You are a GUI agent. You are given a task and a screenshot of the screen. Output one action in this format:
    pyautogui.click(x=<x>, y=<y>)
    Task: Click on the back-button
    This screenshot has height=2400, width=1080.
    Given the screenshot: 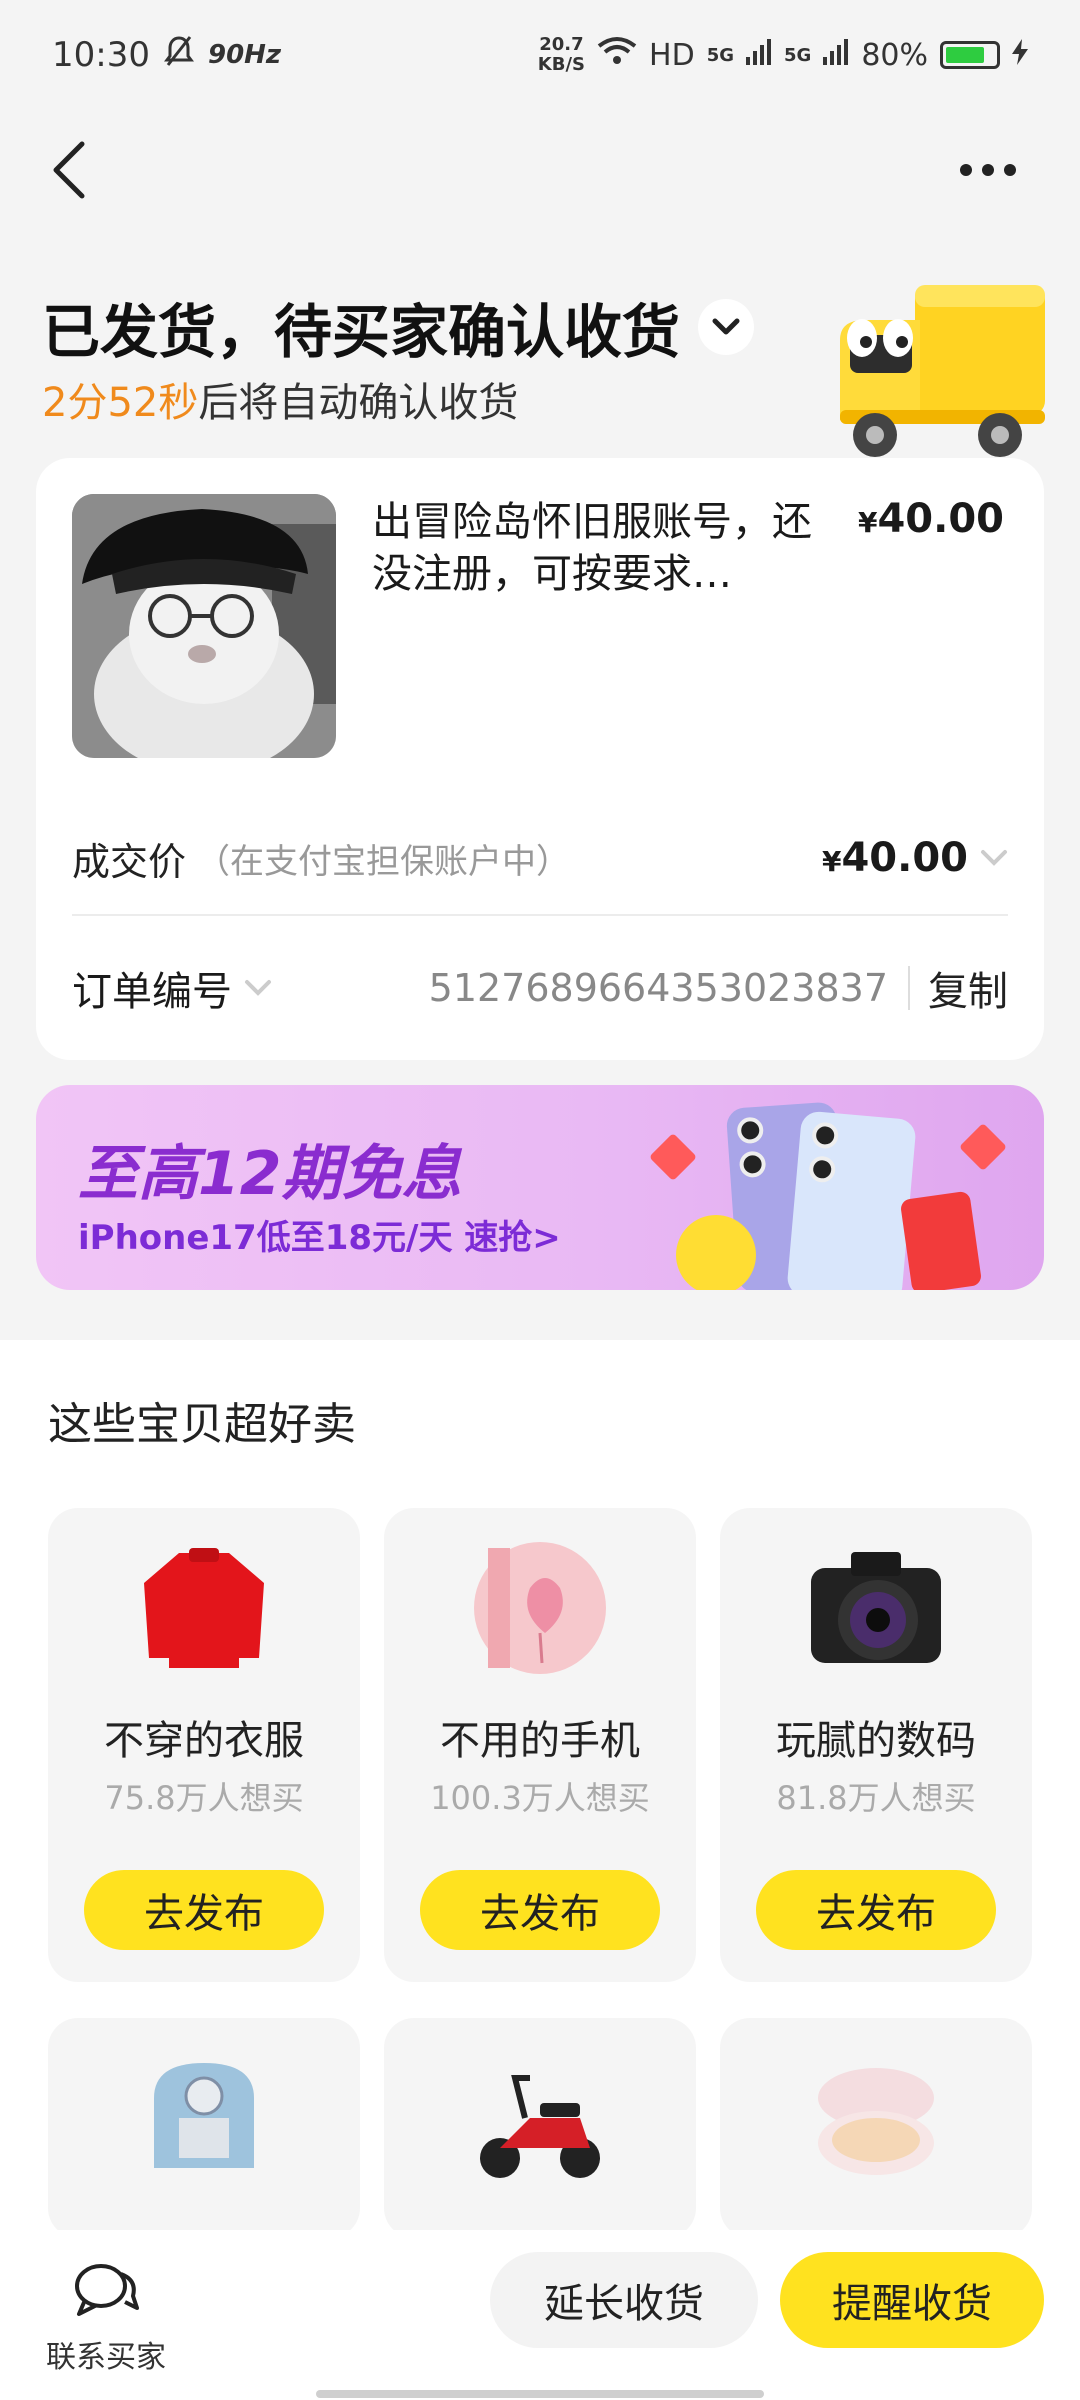 What is the action you would take?
    pyautogui.click(x=75, y=170)
    